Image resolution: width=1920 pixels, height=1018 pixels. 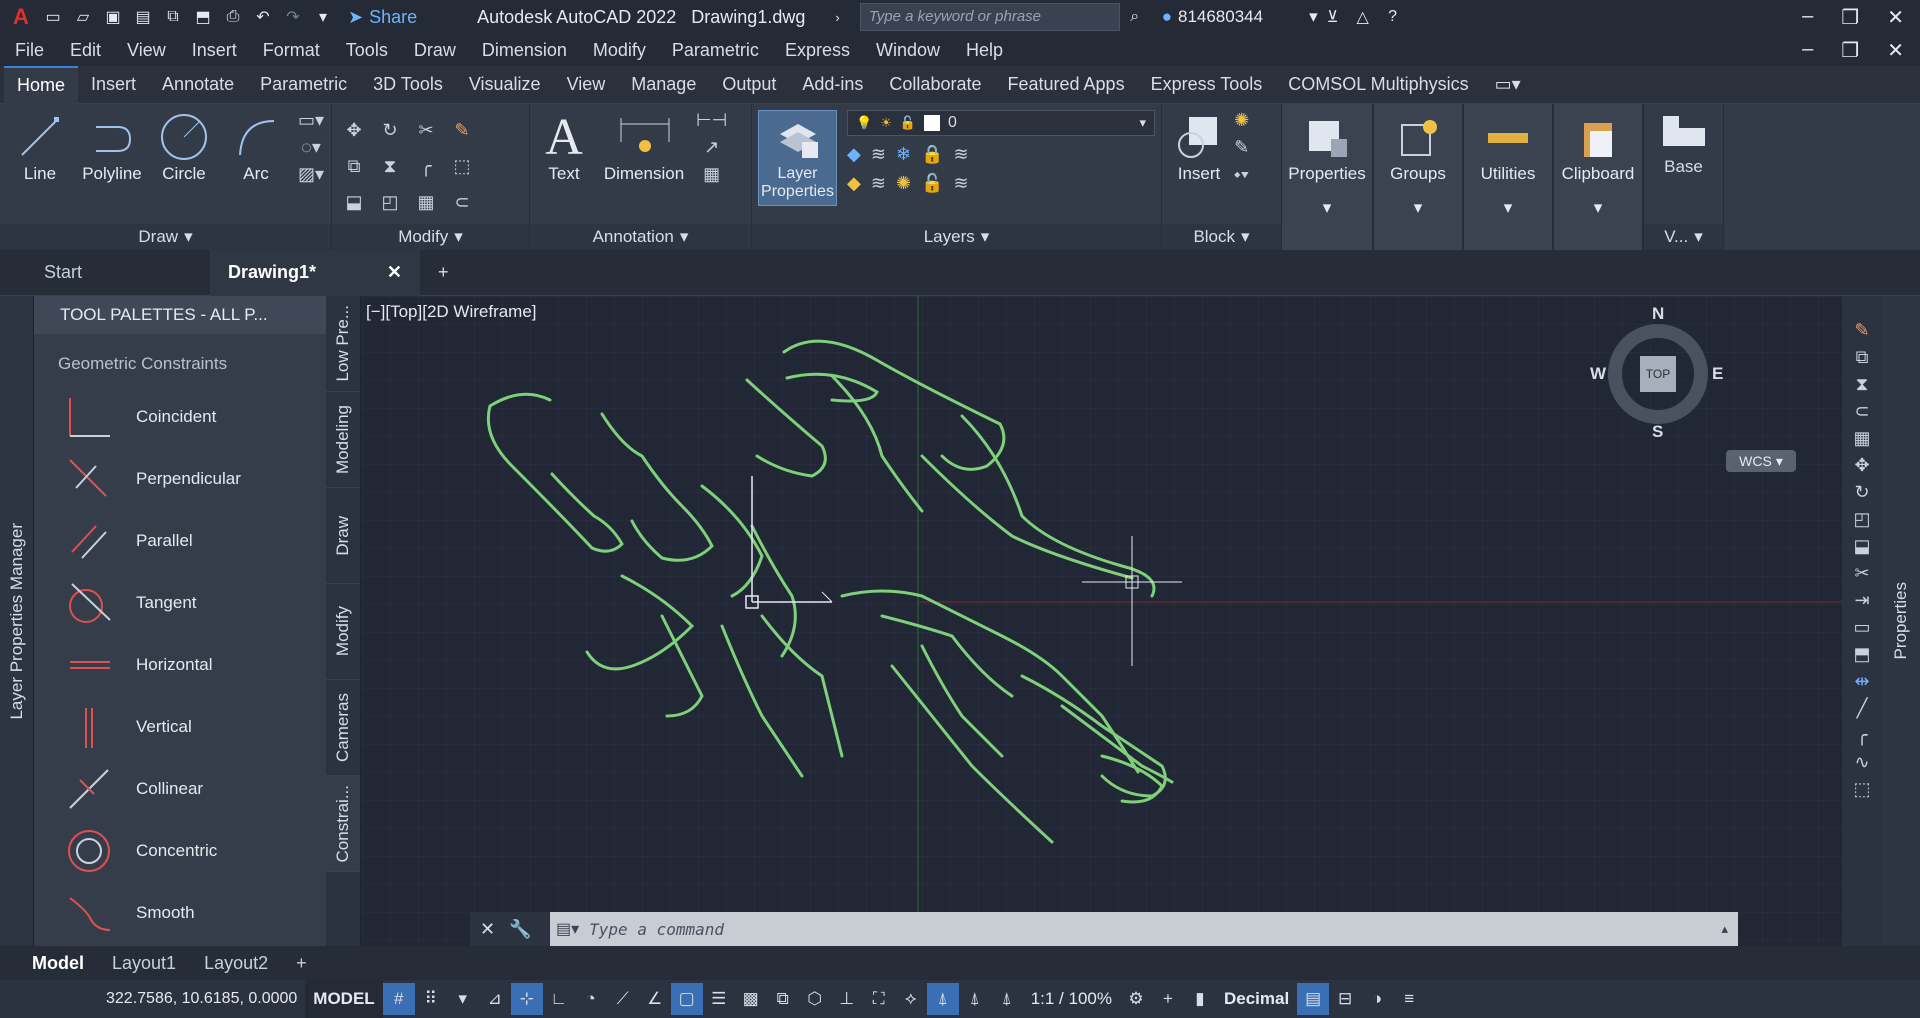 What do you see at coordinates (1807, 50) in the screenshot?
I see `doc-minimize-icon: –` at bounding box center [1807, 50].